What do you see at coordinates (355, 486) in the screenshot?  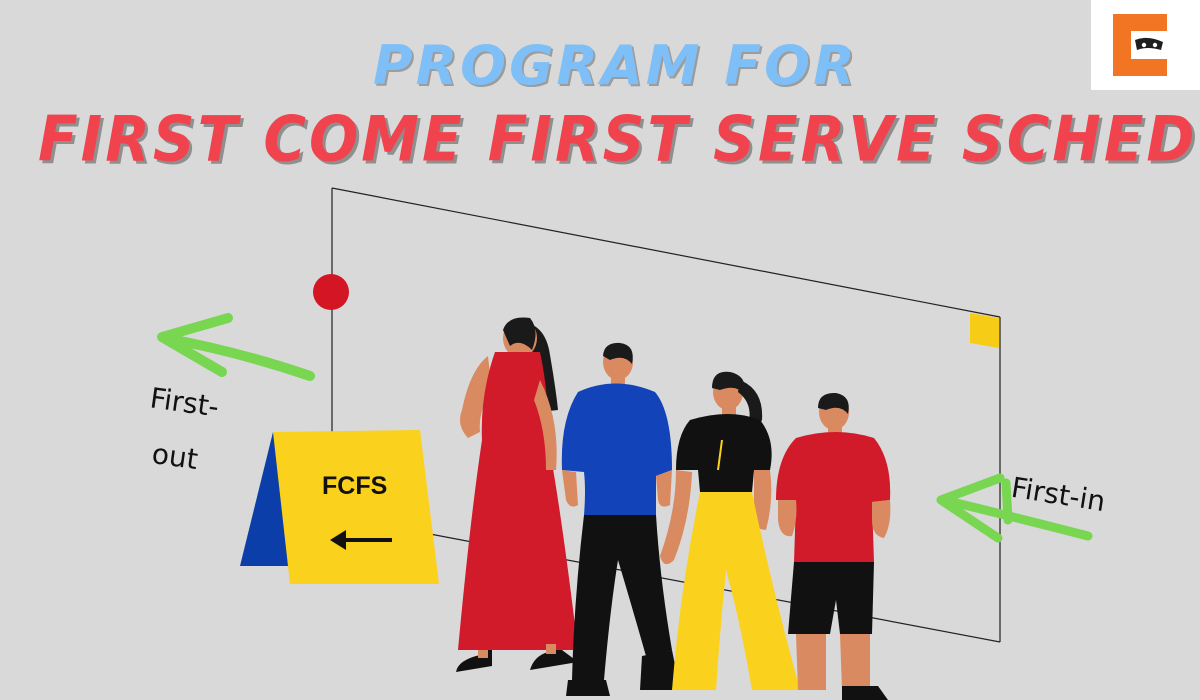 I see `fcfs-sign-label: FCFS` at bounding box center [355, 486].